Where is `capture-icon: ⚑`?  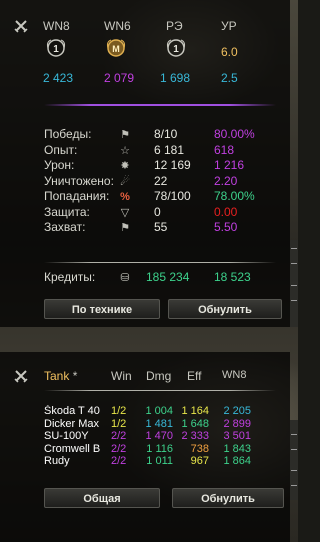
capture-icon: ⚑ is located at coordinates (125, 228).